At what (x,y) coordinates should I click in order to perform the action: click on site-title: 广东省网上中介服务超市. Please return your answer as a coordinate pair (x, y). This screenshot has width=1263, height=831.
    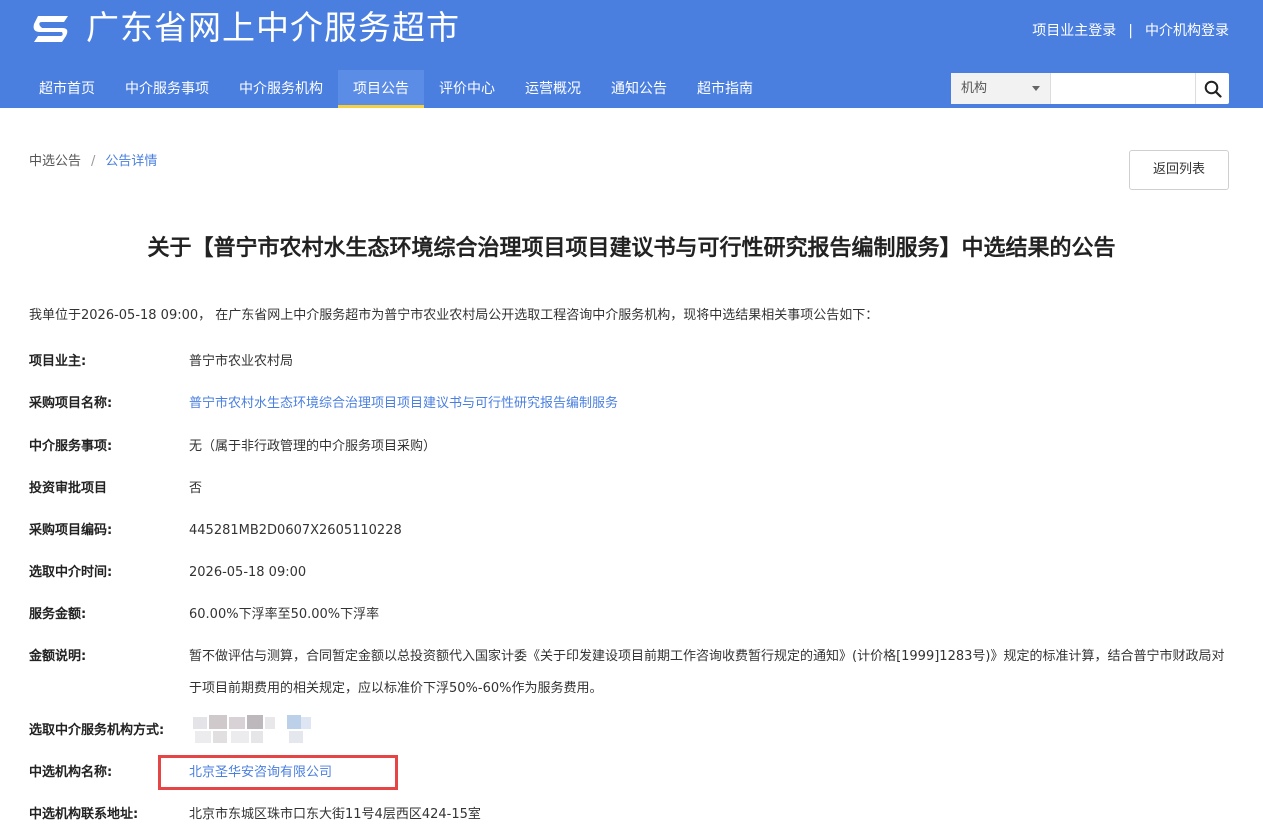
    Looking at the image, I should click on (273, 28).